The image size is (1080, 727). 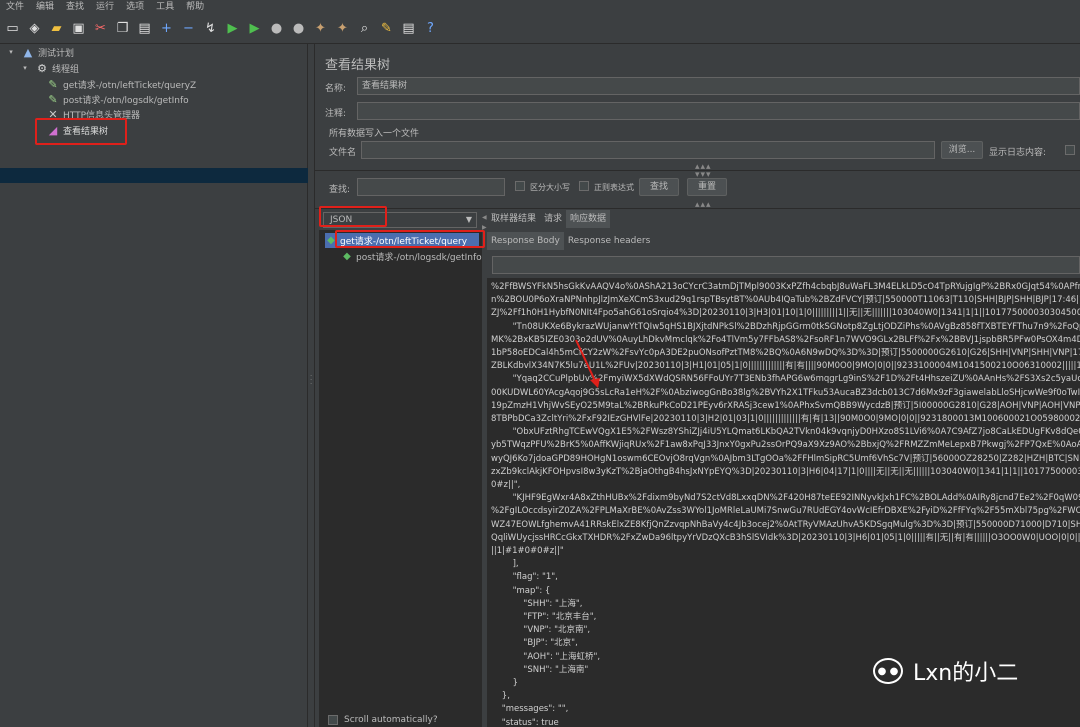 I want to click on tree-item-thread-group: ▾ ⚙ 线程组, so click(x=48, y=68).